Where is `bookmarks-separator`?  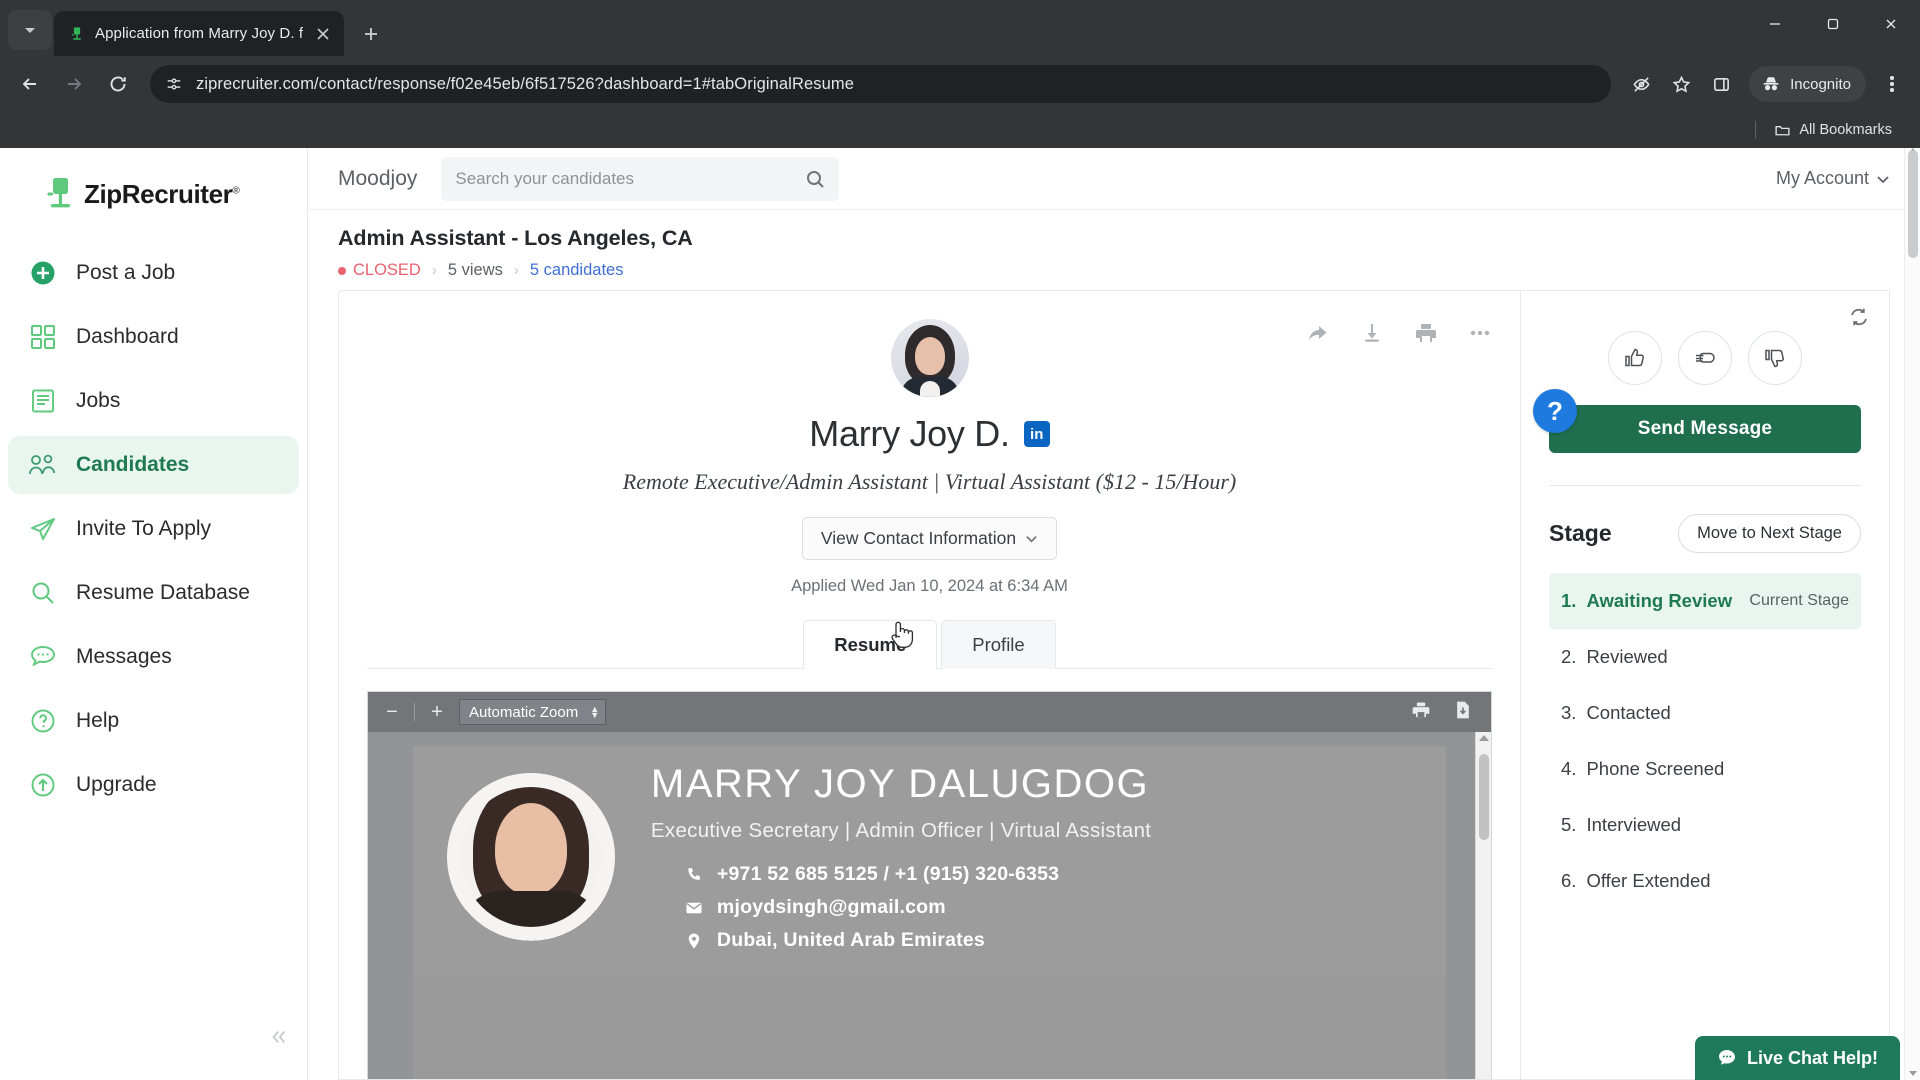
bookmarks-separator is located at coordinates (1756, 130).